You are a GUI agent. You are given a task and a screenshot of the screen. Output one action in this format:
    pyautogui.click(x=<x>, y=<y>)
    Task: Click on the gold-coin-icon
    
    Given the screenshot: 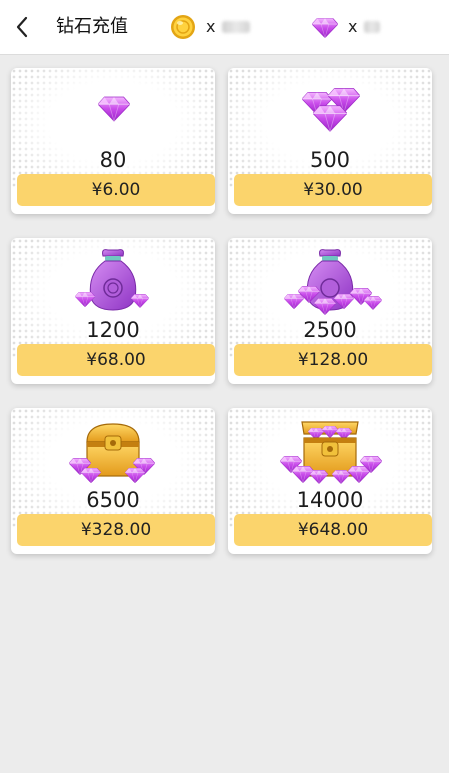 What is the action you would take?
    pyautogui.click(x=183, y=27)
    